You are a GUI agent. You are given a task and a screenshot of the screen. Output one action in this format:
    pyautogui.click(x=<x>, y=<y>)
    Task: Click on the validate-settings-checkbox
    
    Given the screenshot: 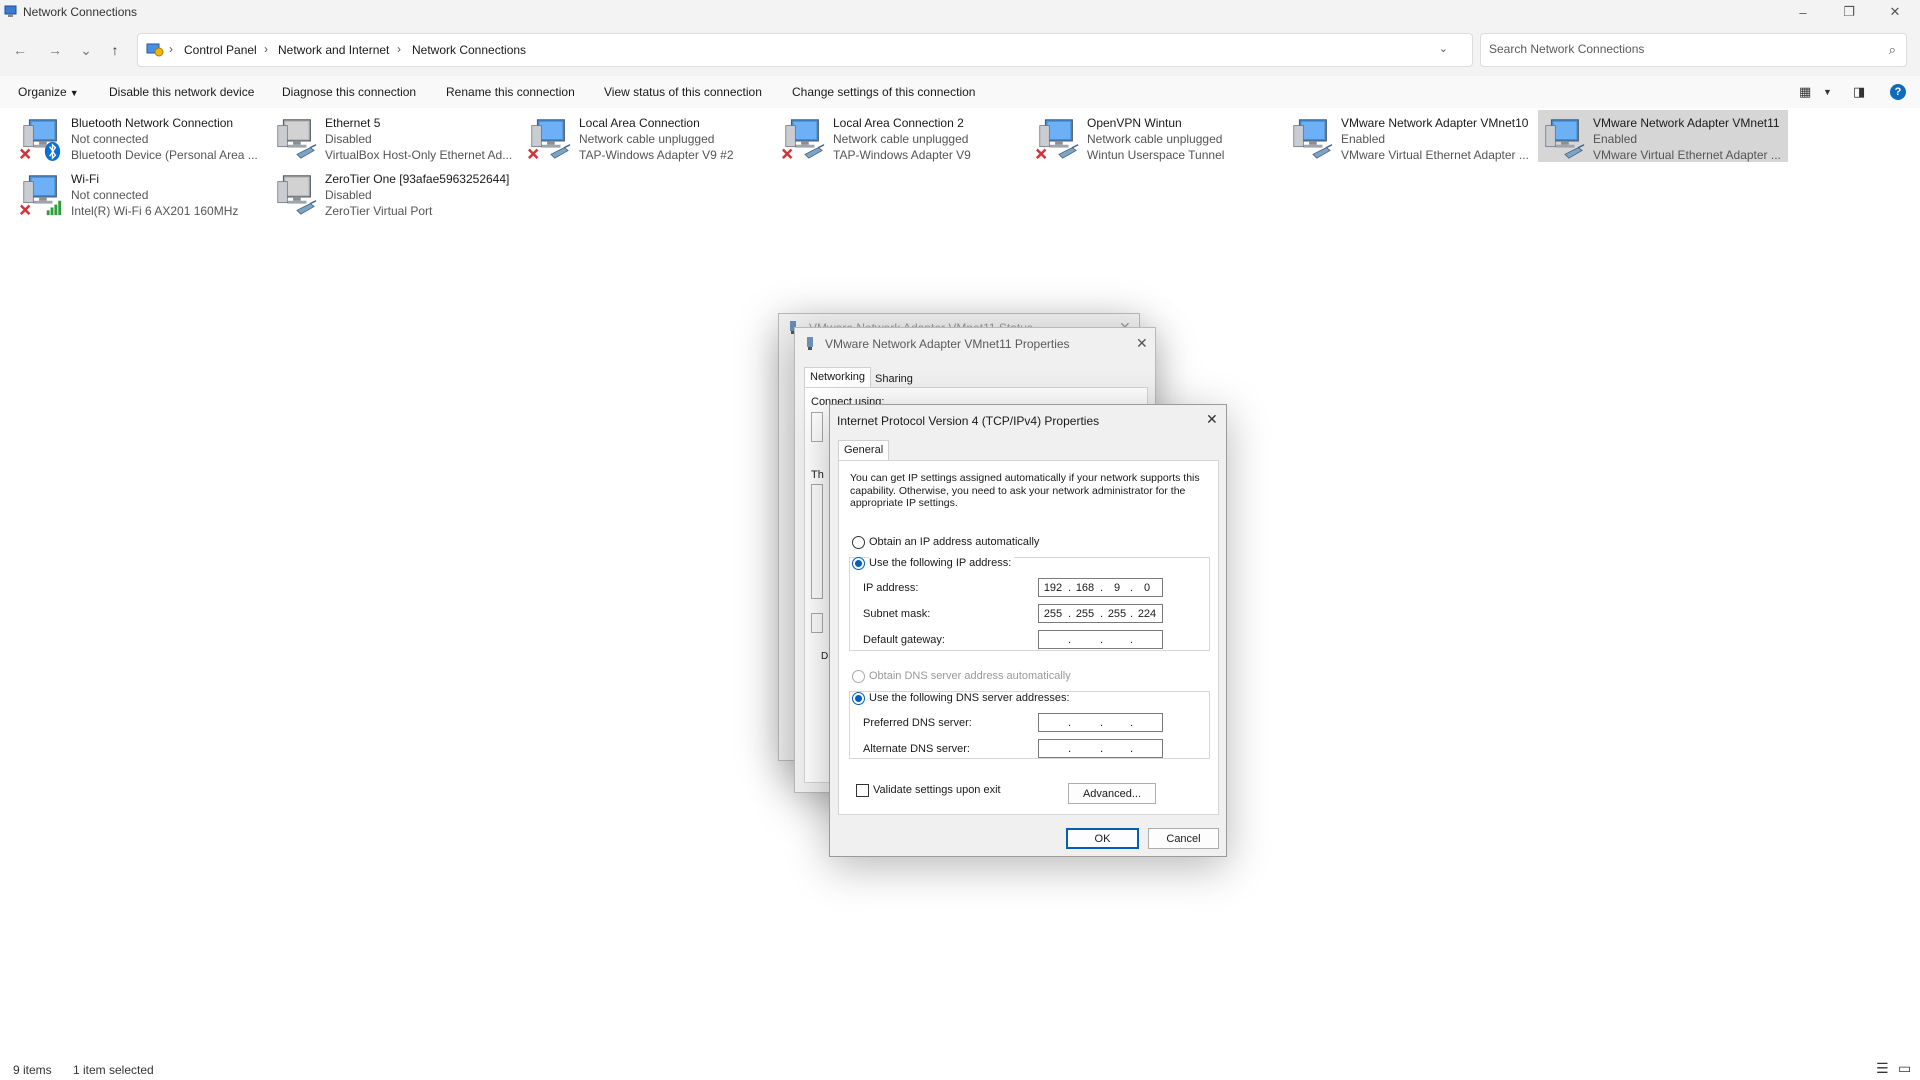 What is the action you would take?
    pyautogui.click(x=862, y=790)
    